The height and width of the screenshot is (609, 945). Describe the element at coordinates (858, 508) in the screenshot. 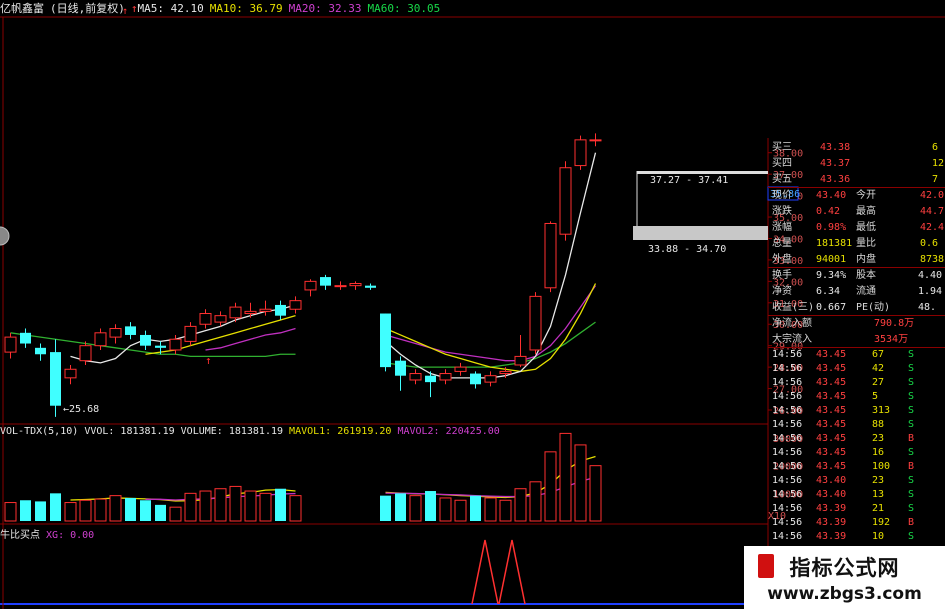

I see `tick-row: 14:56 43.39 21 S` at that location.